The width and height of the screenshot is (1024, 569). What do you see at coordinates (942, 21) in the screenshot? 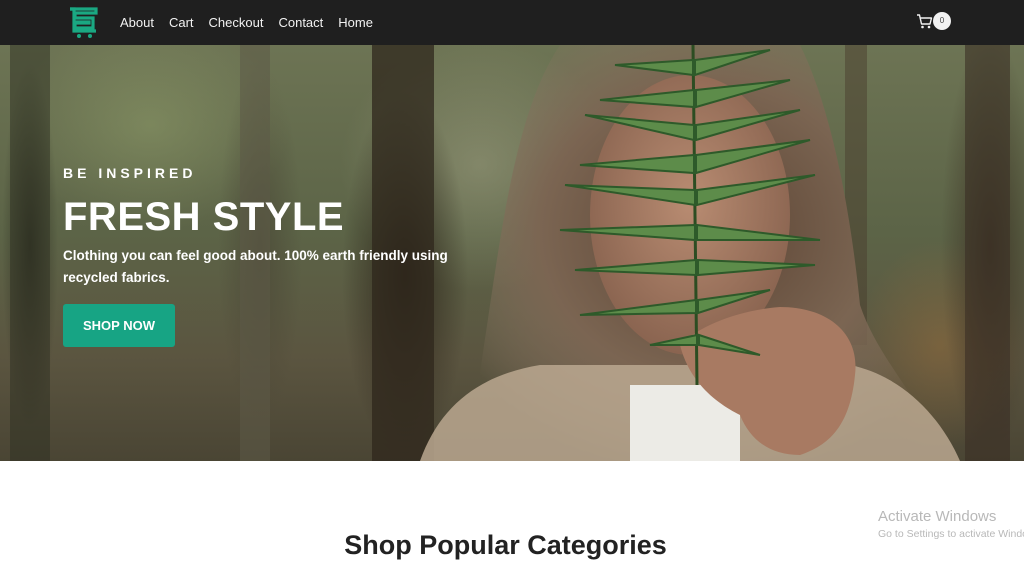
I see `cart-count-badge: 0` at bounding box center [942, 21].